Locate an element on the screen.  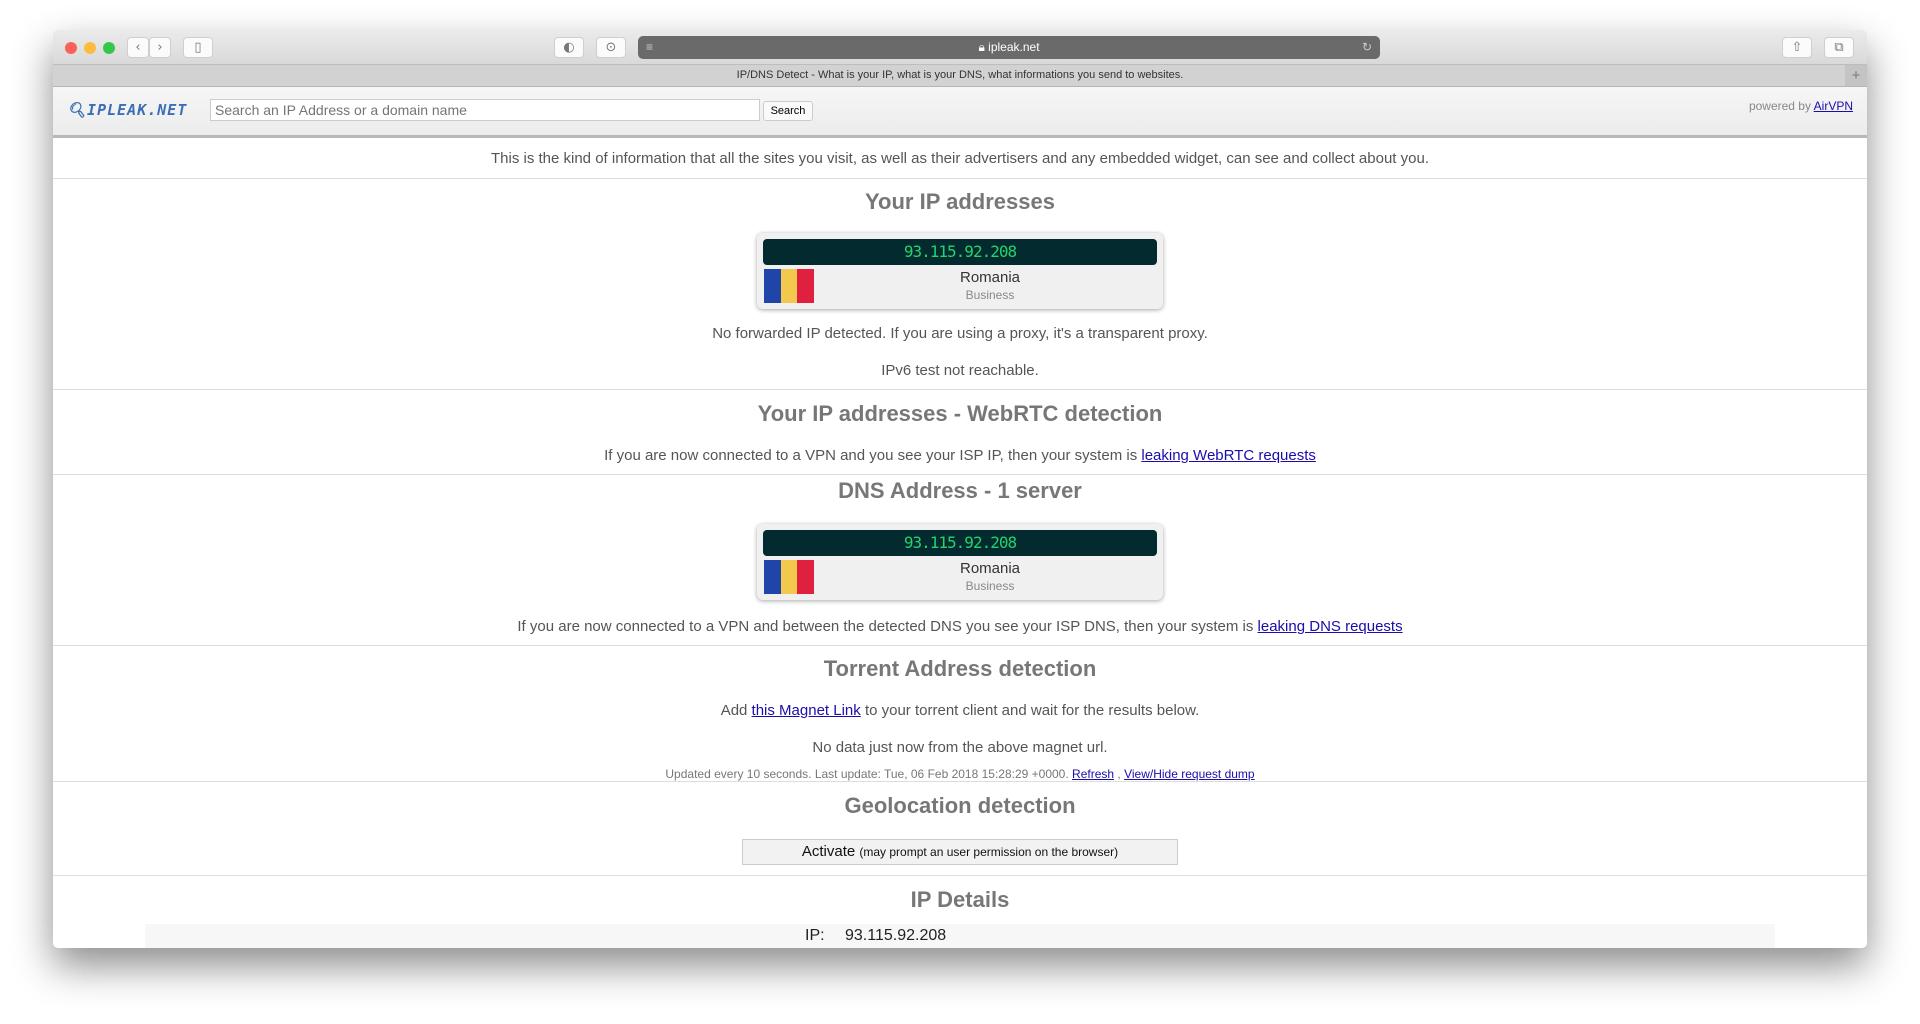
ip-card: 93.115.92.208 Romania Business is located at coordinates (960, 271).